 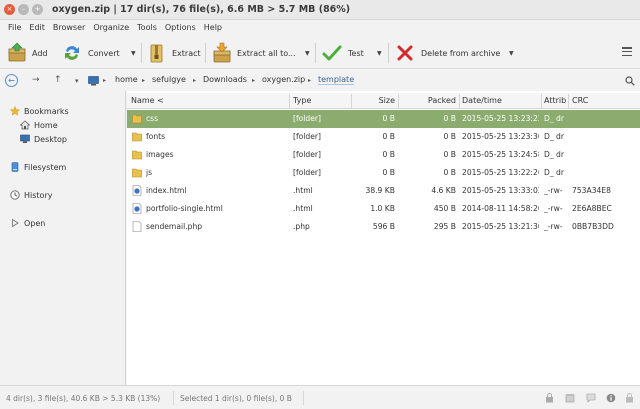 What do you see at coordinates (186, 53) in the screenshot?
I see `extract-label: Extract` at bounding box center [186, 53].